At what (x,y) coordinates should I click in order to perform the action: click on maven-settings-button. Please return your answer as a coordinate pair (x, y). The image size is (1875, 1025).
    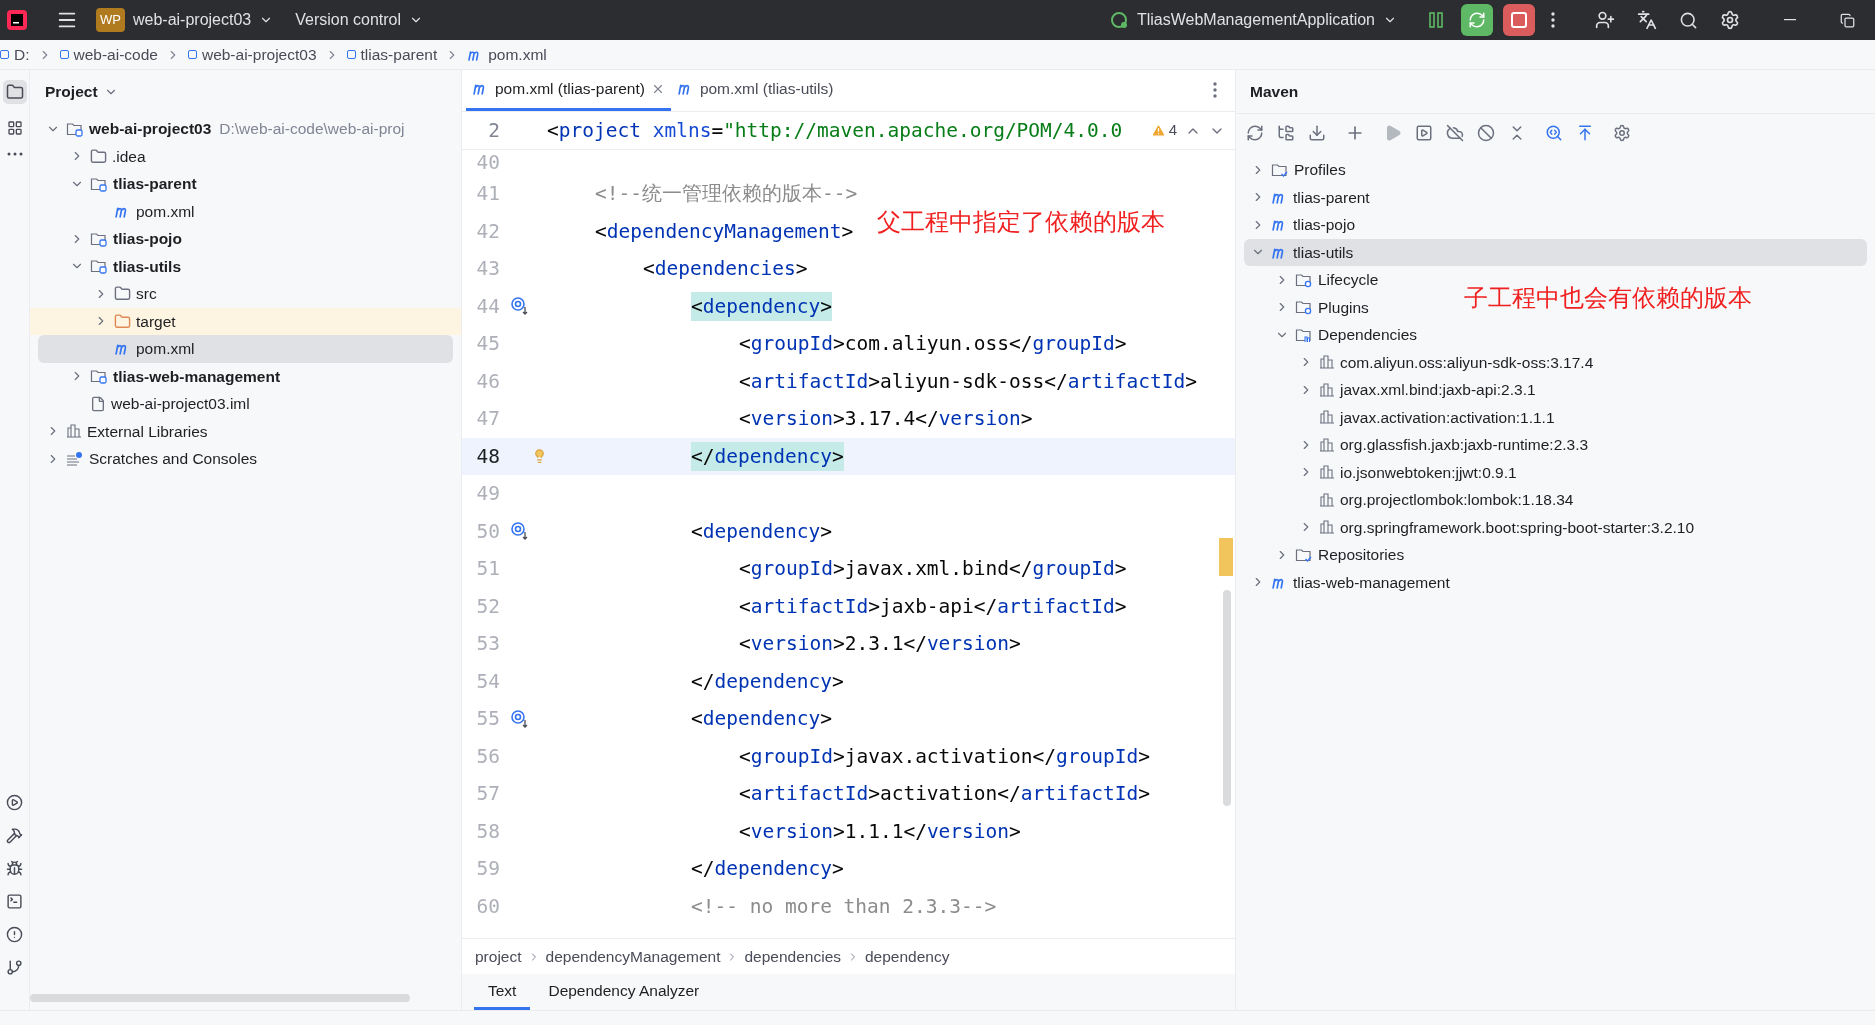
    Looking at the image, I should click on (1622, 133).